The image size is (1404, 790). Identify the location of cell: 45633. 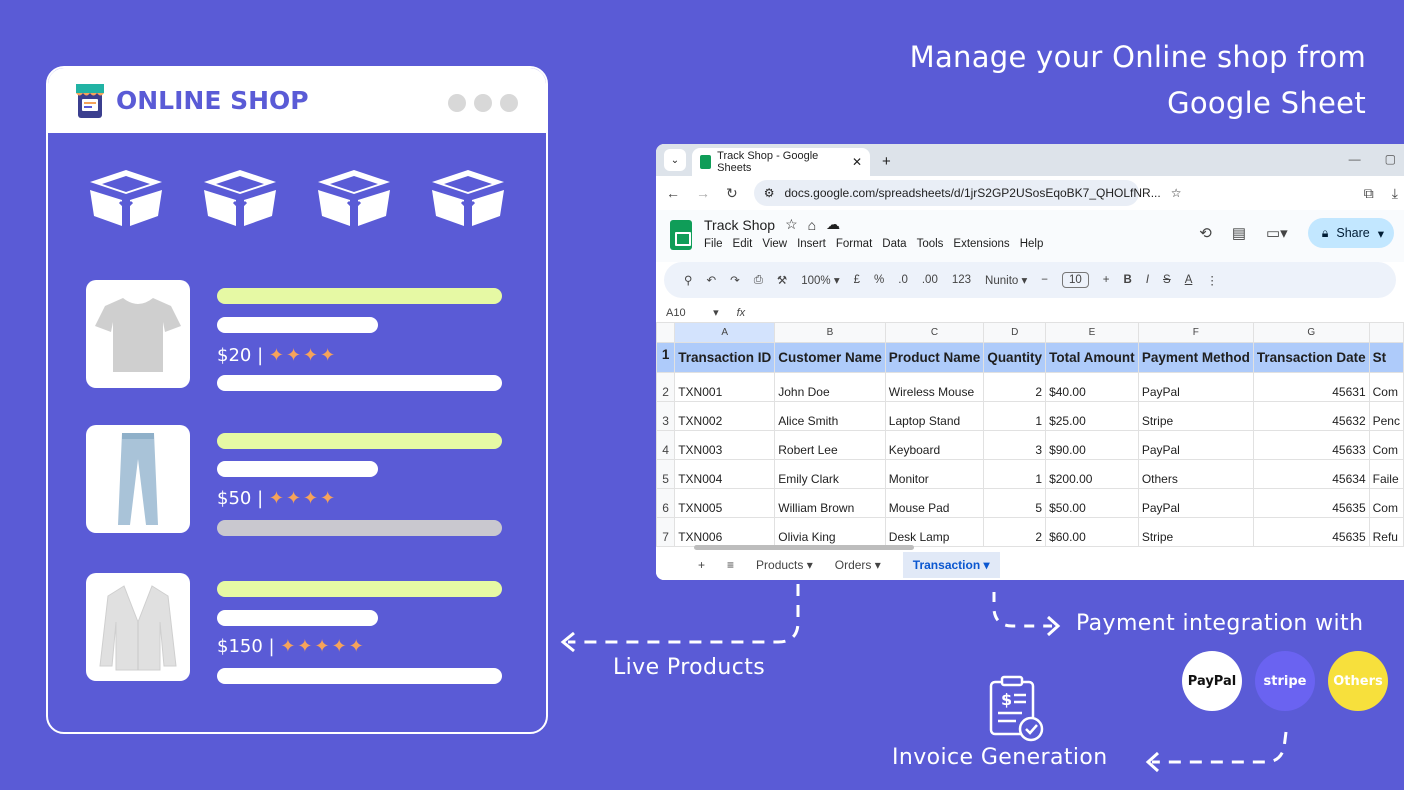
(1311, 445).